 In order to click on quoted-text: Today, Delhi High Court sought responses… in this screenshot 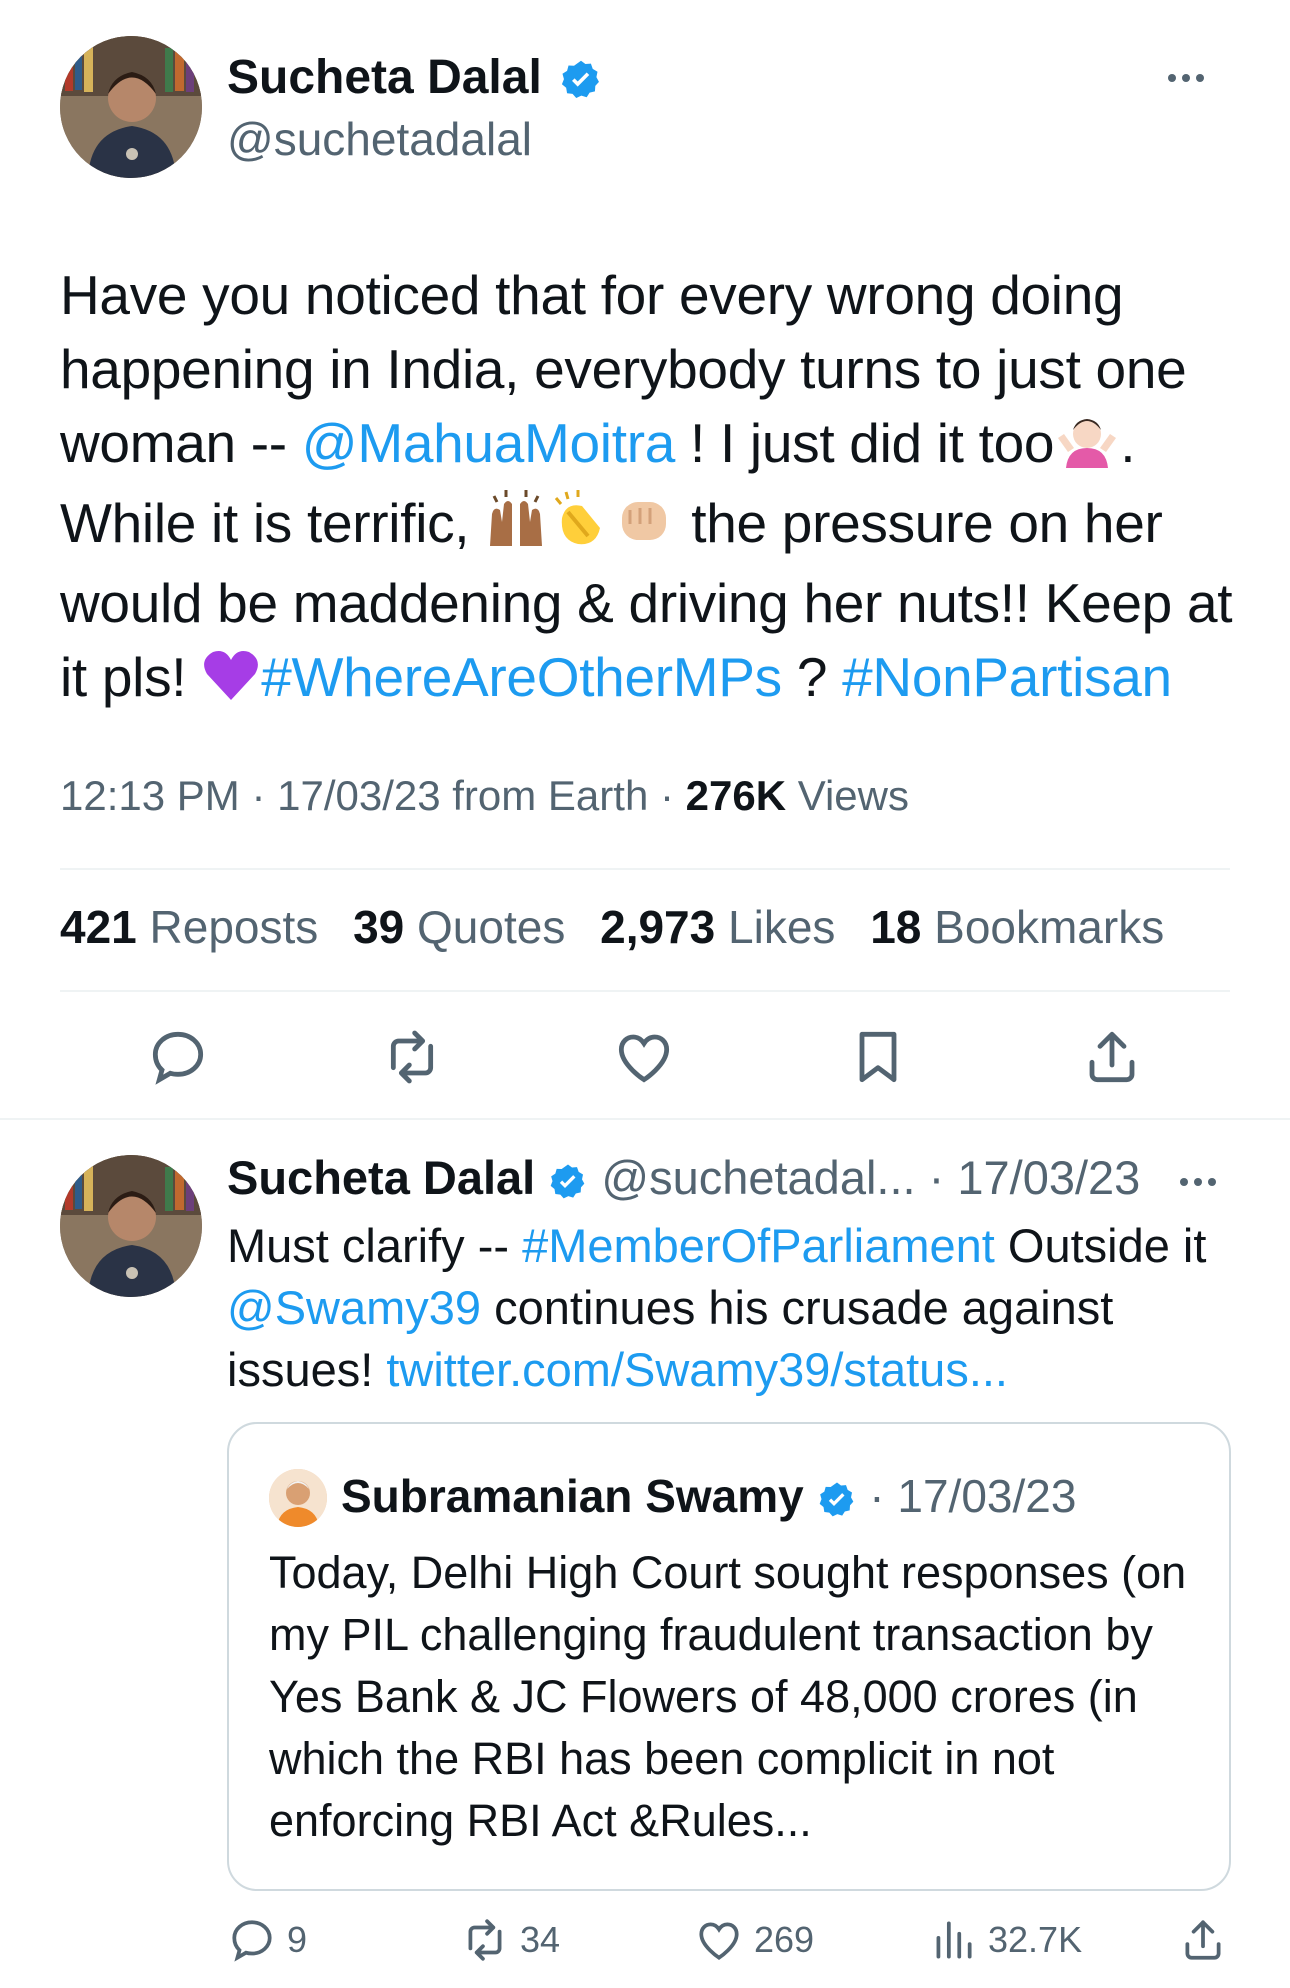, I will do `click(728, 1696)`.